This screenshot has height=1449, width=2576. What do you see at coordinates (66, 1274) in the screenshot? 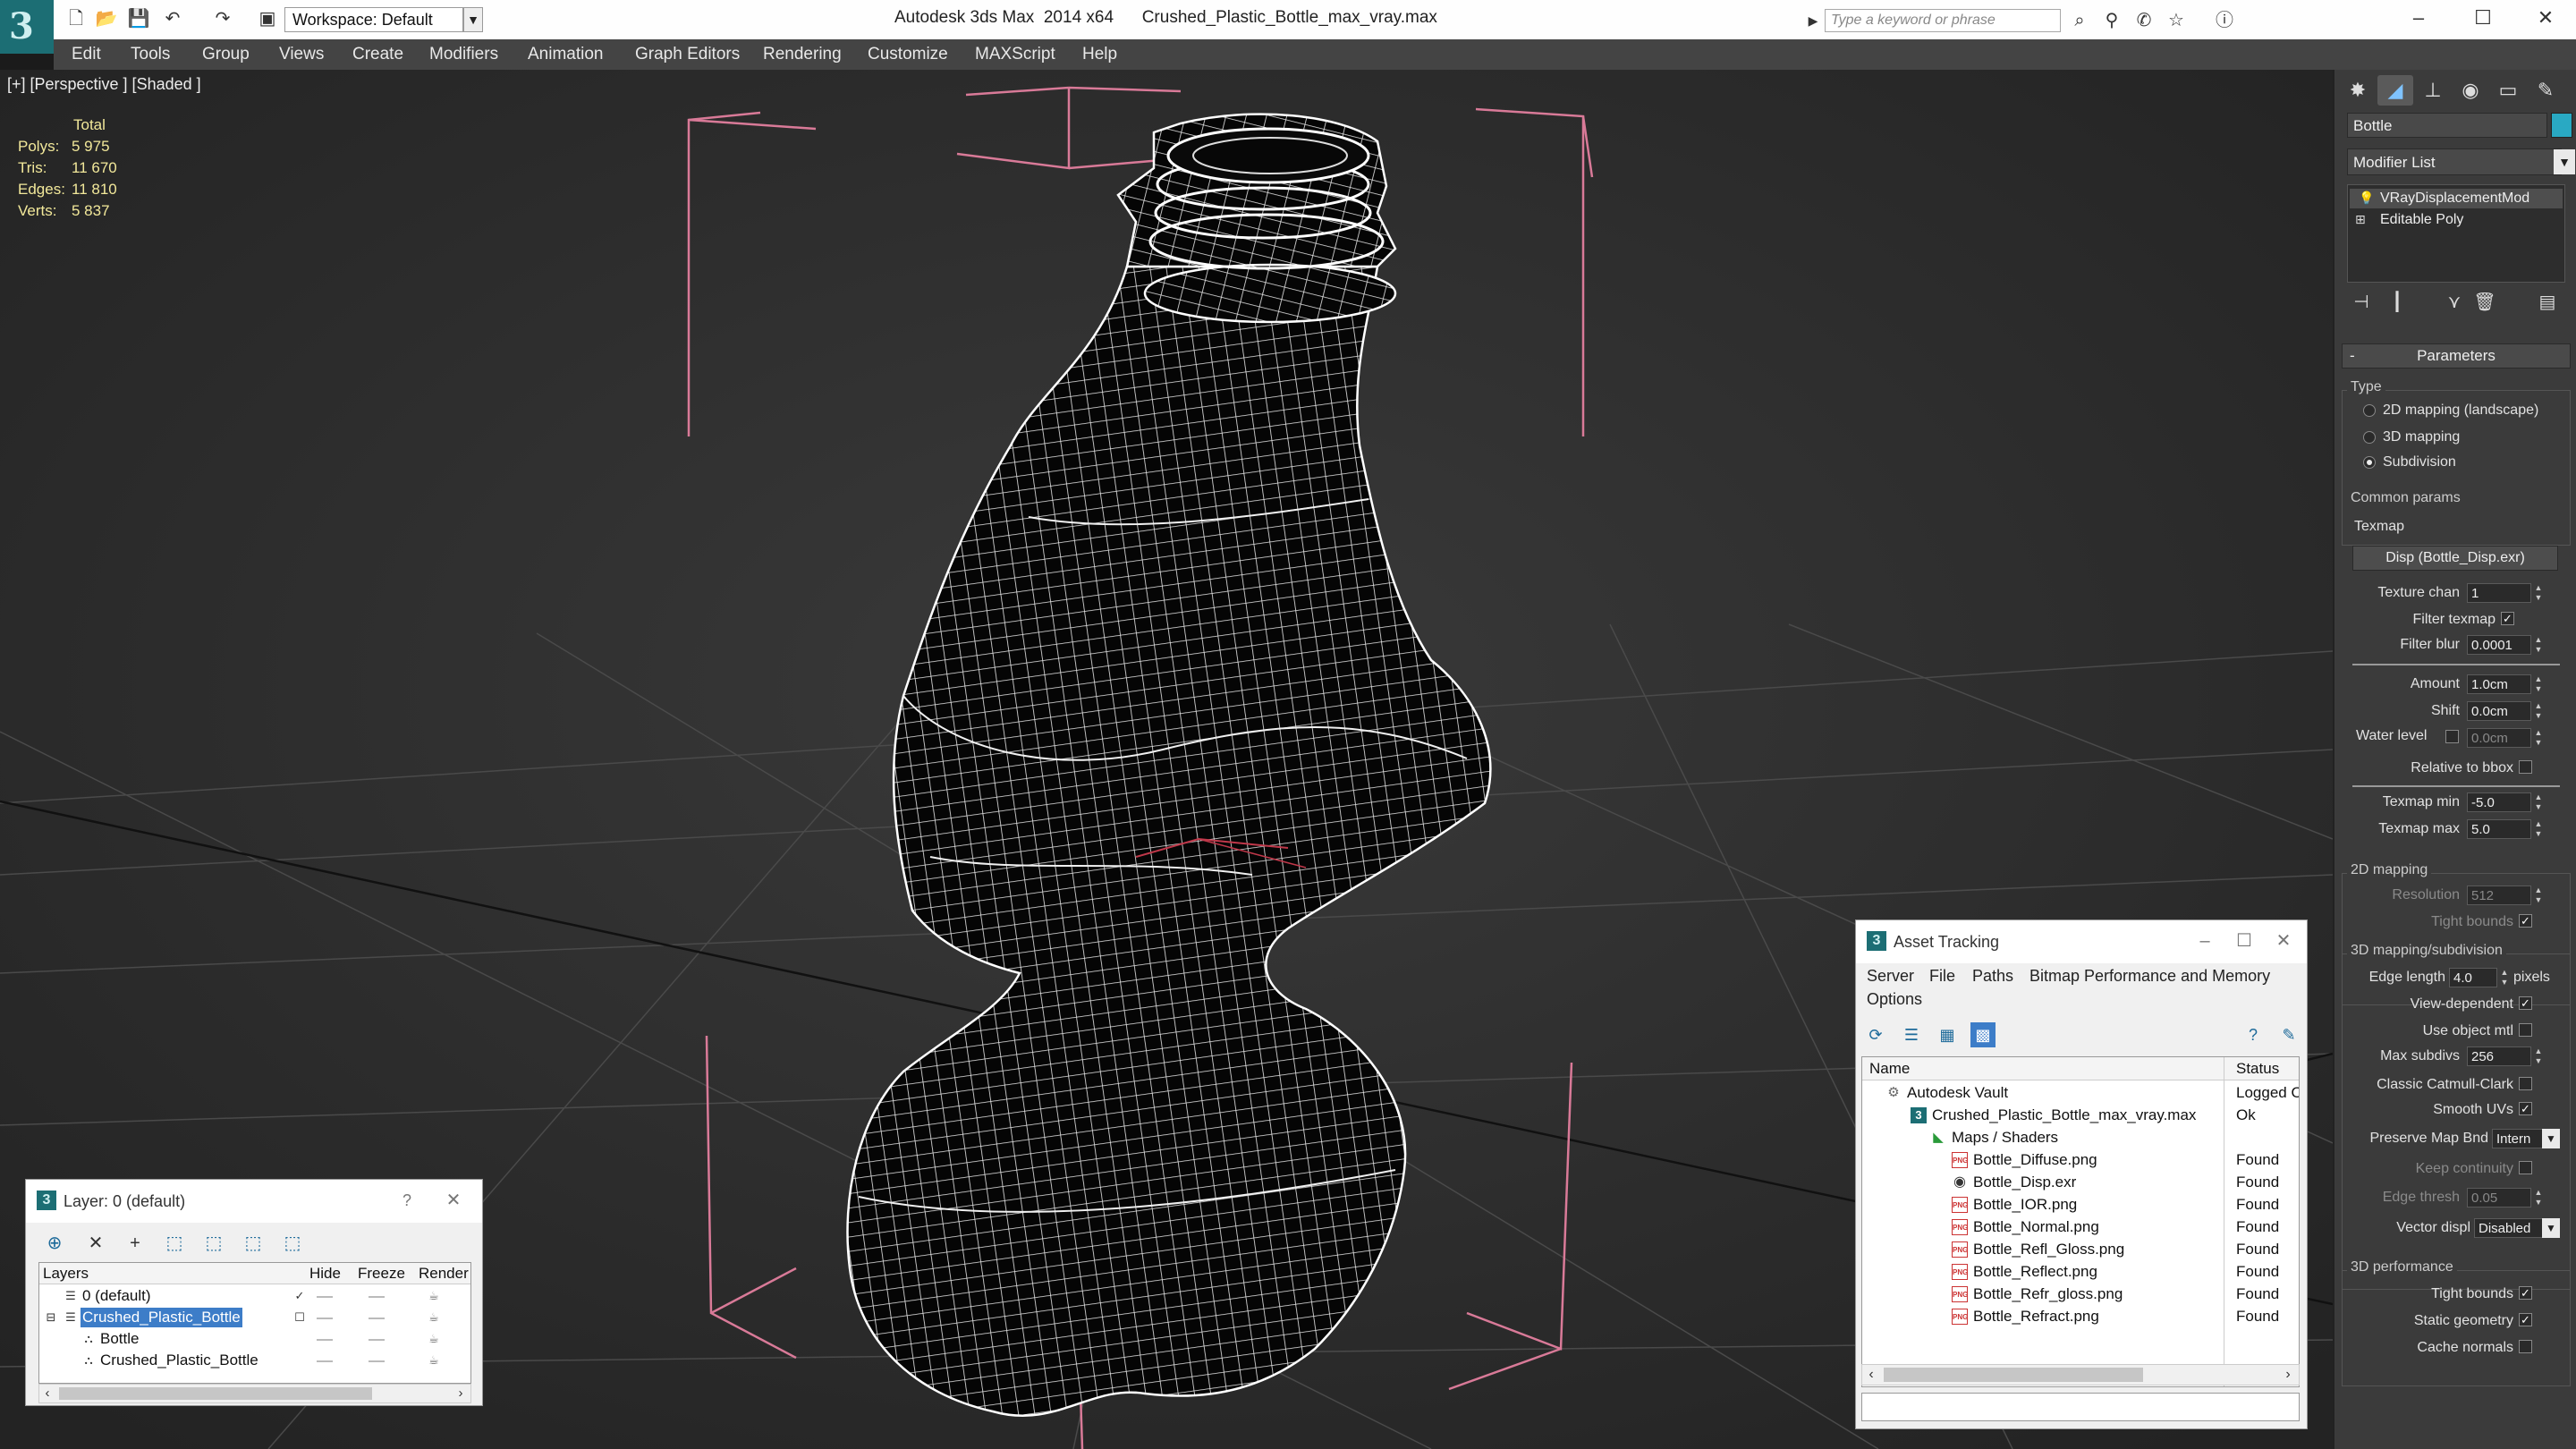
I see `col-layers-header: Layers` at bounding box center [66, 1274].